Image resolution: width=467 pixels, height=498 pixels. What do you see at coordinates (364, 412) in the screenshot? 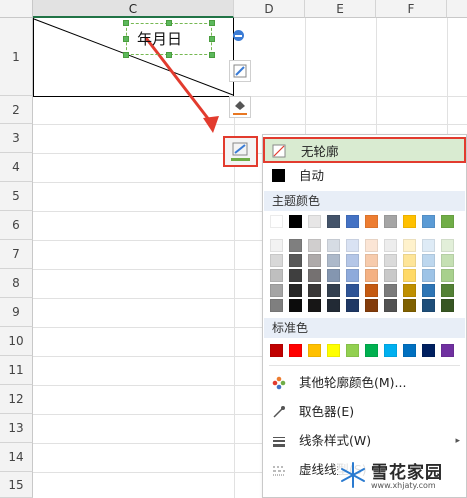
I see `eyedropper-option: 取色器(E)` at bounding box center [364, 412].